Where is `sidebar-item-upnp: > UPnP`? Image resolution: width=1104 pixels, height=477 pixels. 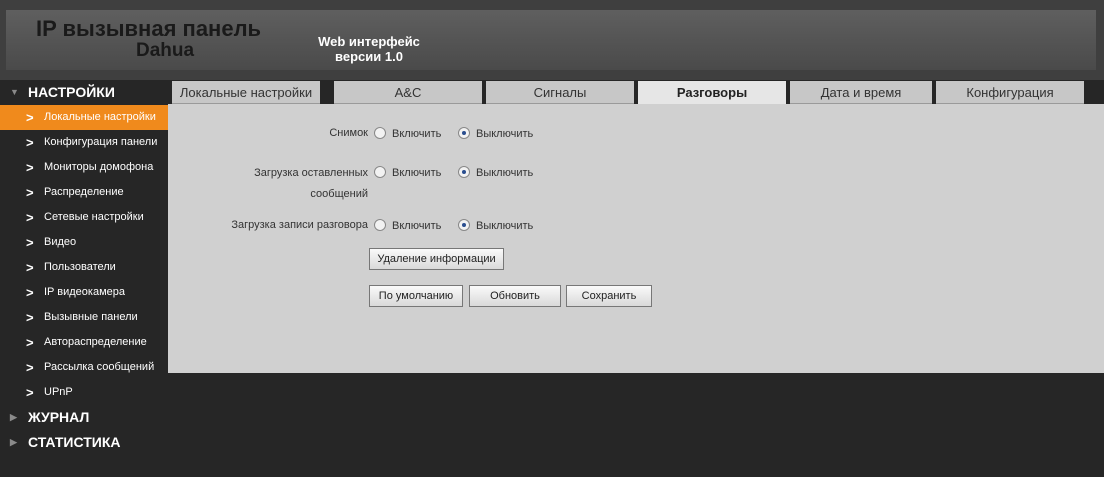 sidebar-item-upnp: > UPnP is located at coordinates (84, 392).